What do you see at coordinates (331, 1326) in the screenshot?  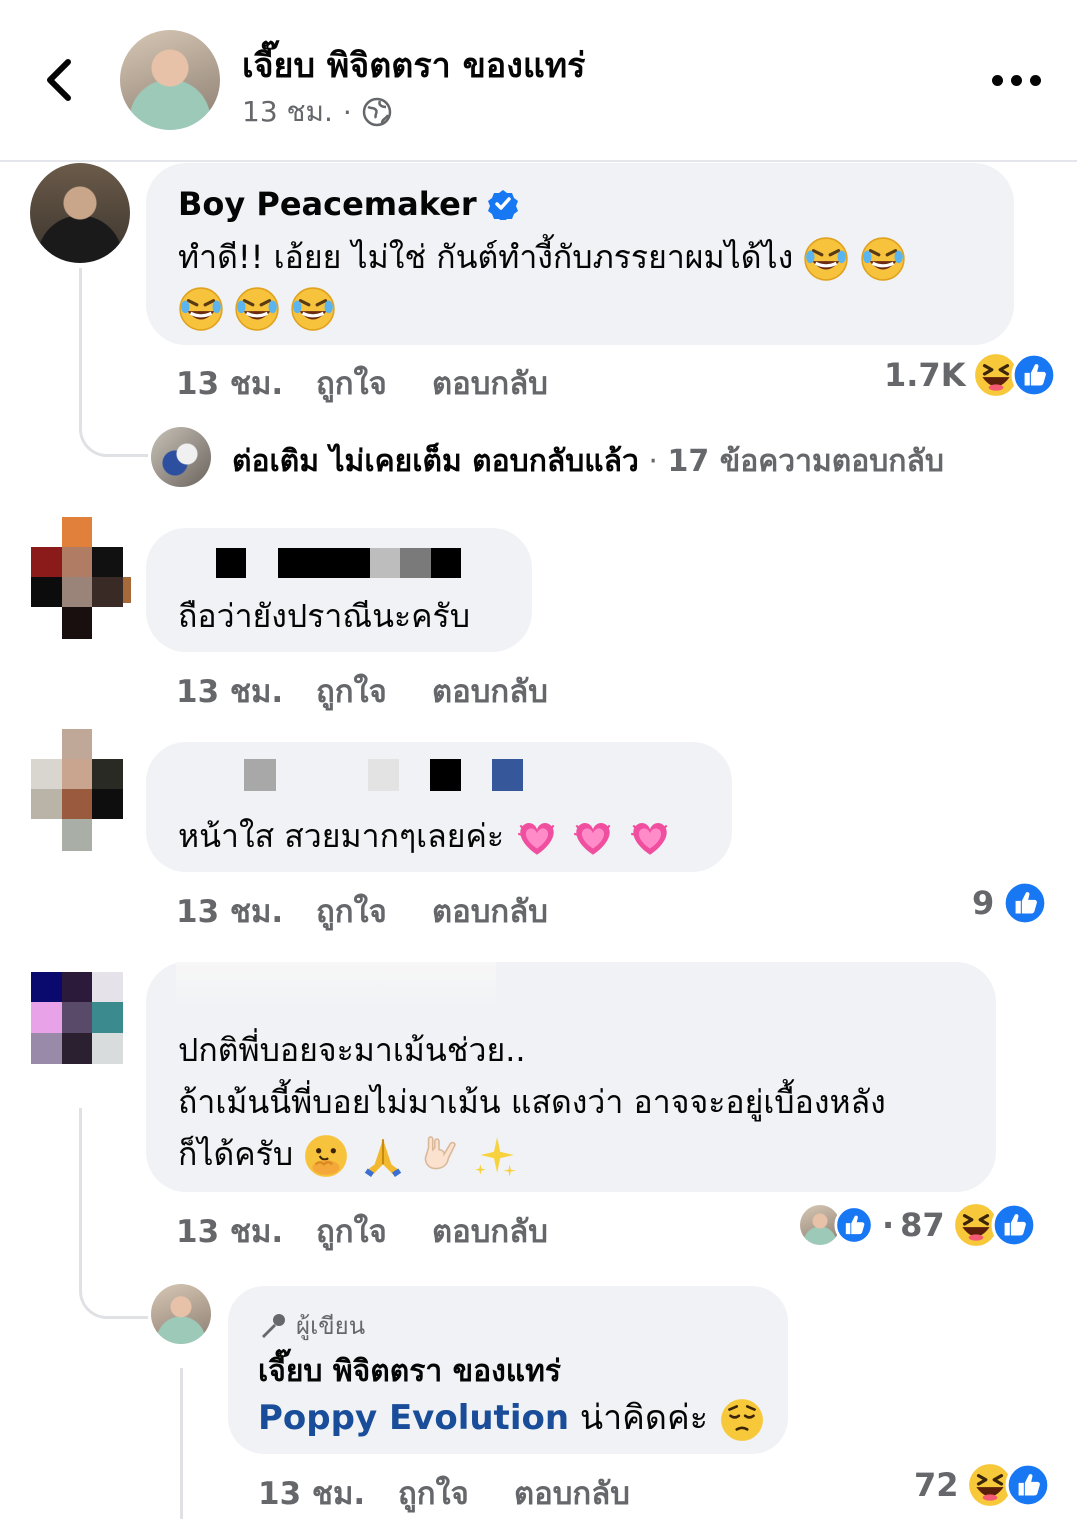 I see `author-badge-label: ผู้เขียน` at bounding box center [331, 1326].